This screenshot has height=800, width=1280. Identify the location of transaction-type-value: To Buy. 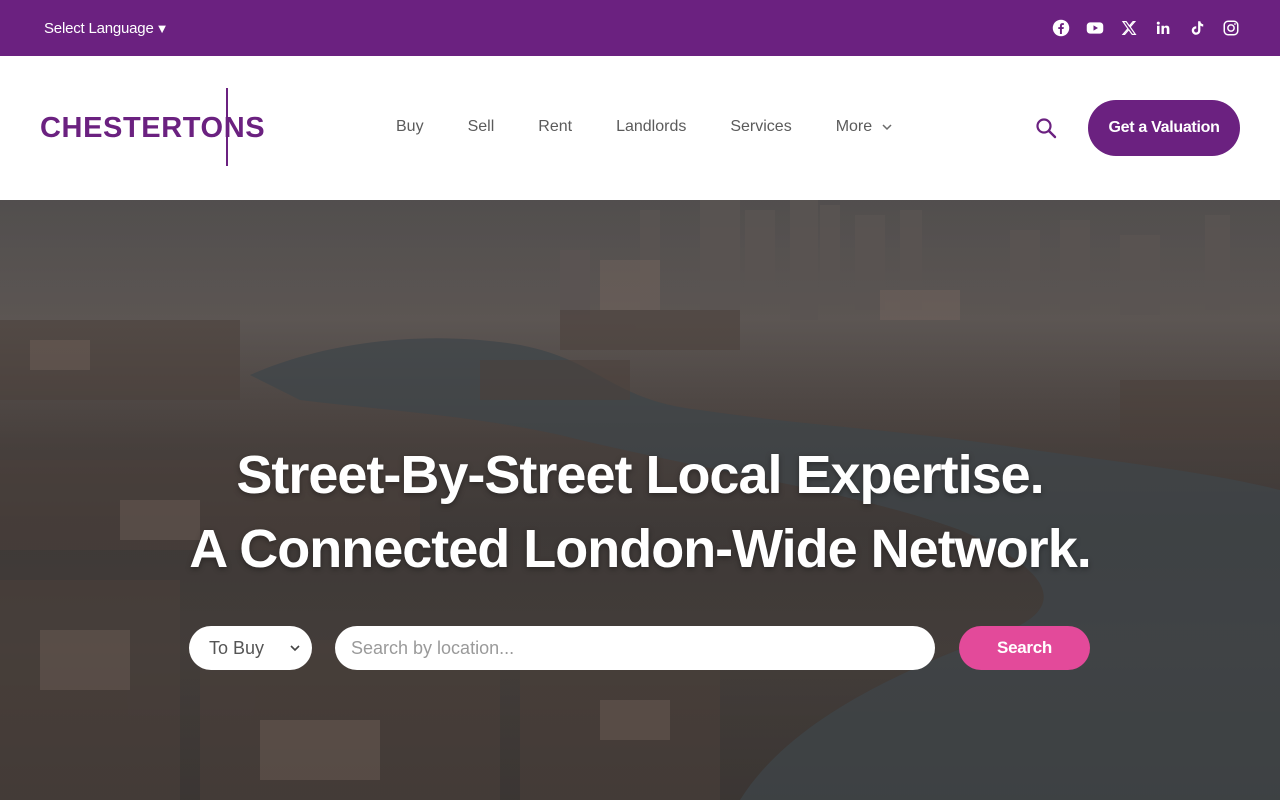
(237, 647).